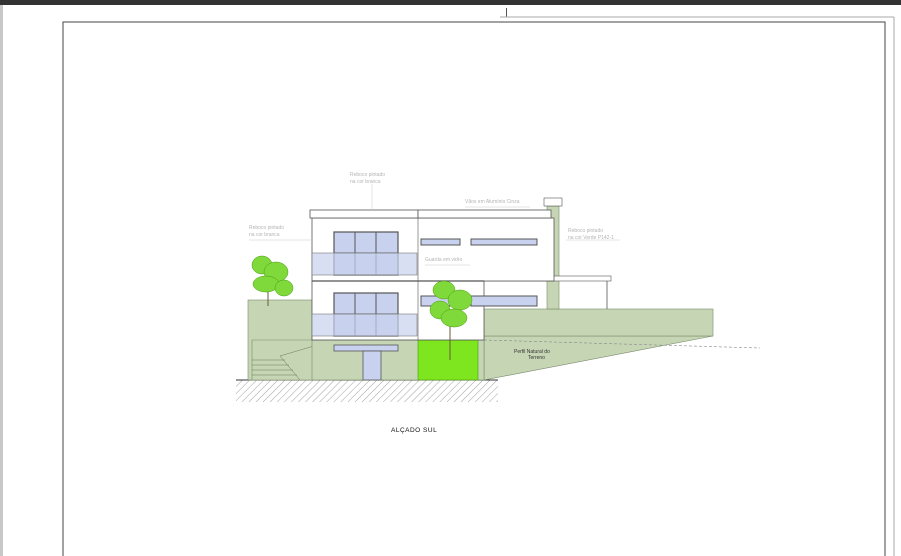 This screenshot has height=556, width=901. I want to click on lower-glass-guard, so click(364, 325).